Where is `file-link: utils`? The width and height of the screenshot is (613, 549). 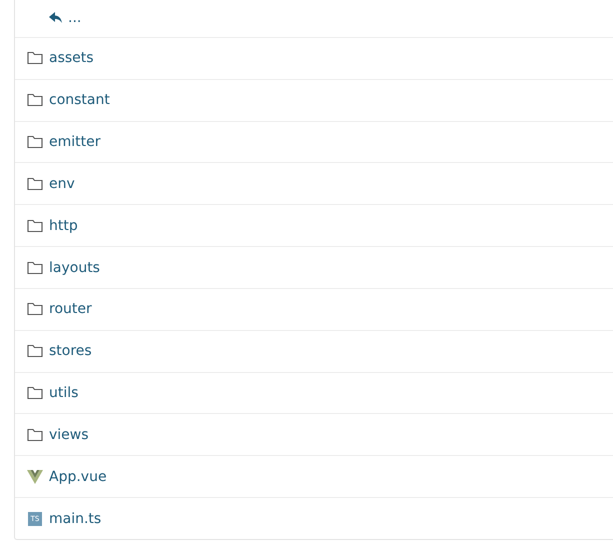
file-link: utils is located at coordinates (63, 393).